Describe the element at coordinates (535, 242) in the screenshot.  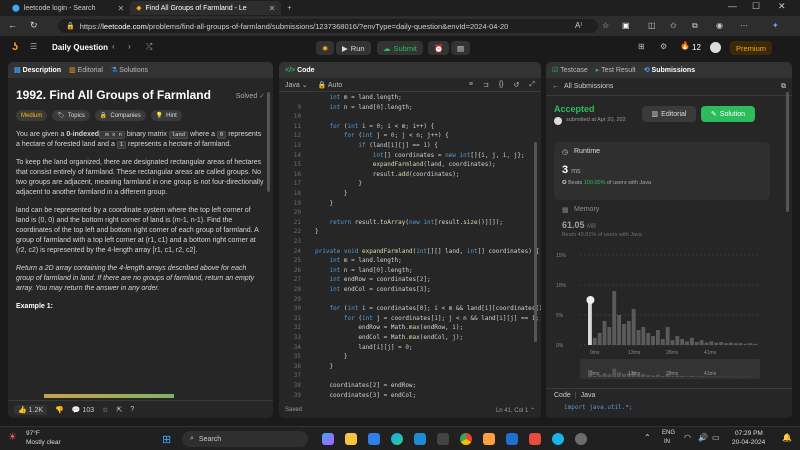
I see `editor-scrollbar` at that location.